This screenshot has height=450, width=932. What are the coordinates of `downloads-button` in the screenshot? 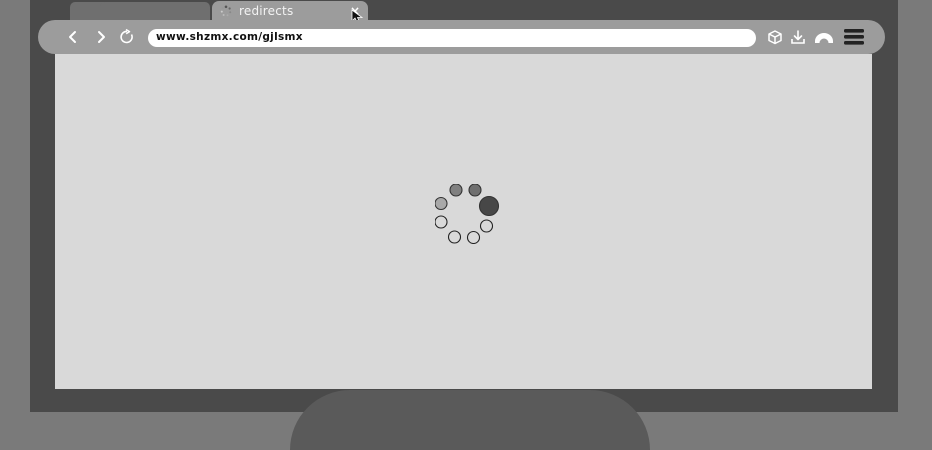 It's located at (798, 37).